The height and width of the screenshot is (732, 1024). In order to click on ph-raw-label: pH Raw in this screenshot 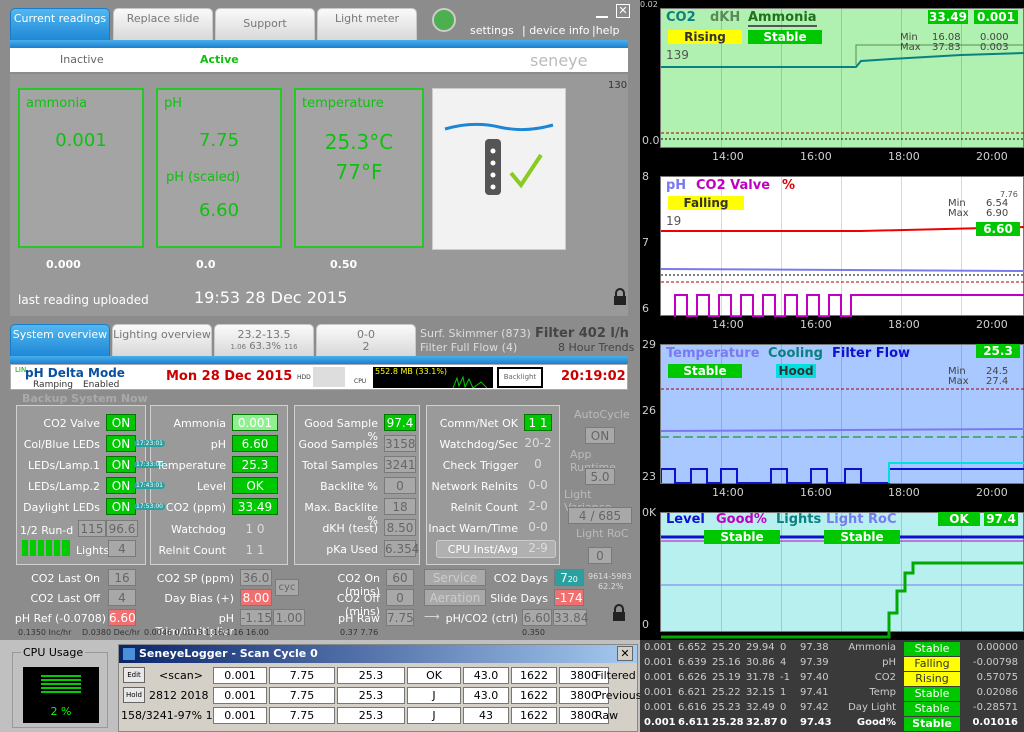, I will do `click(359, 618)`.